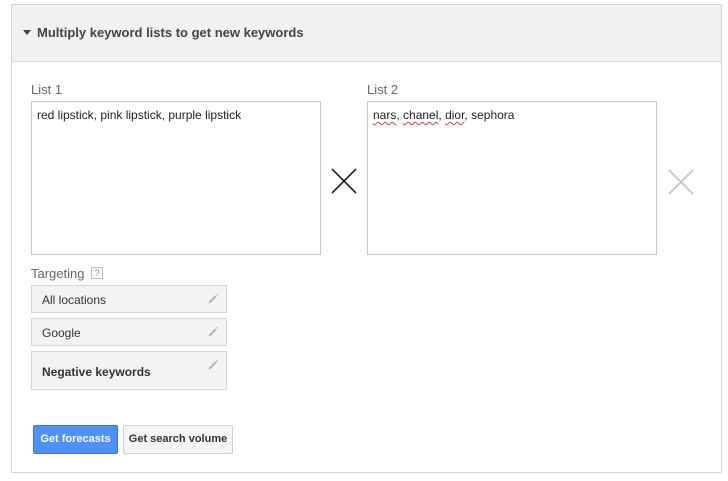 Image resolution: width=728 pixels, height=481 pixels. I want to click on close-icon, so click(681, 182).